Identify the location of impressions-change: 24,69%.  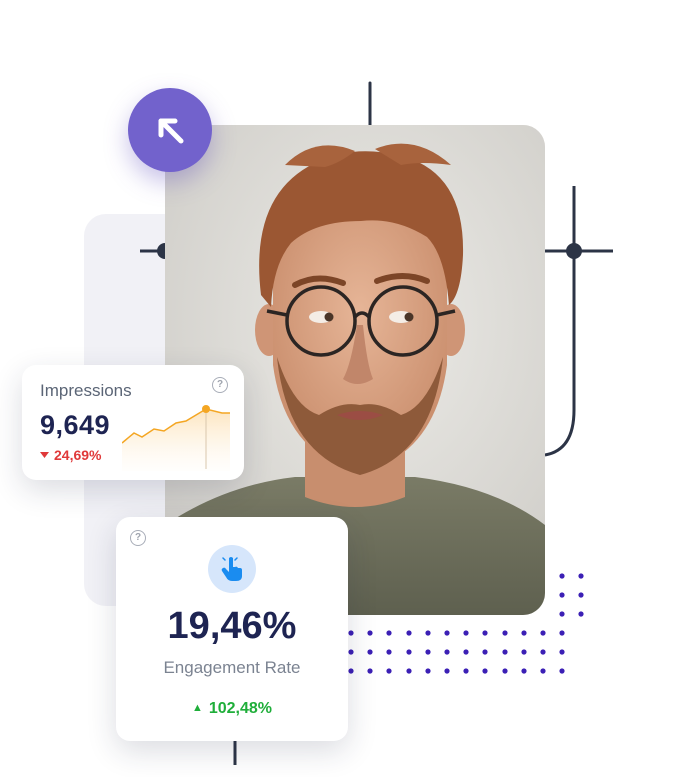
(70, 455).